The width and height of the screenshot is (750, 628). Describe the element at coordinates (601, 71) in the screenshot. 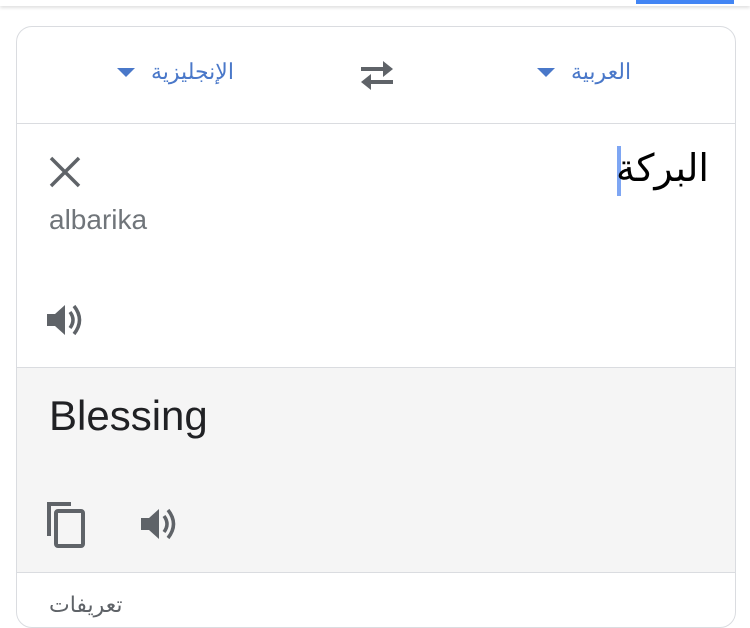

I see `source-language-label: العربية` at that location.